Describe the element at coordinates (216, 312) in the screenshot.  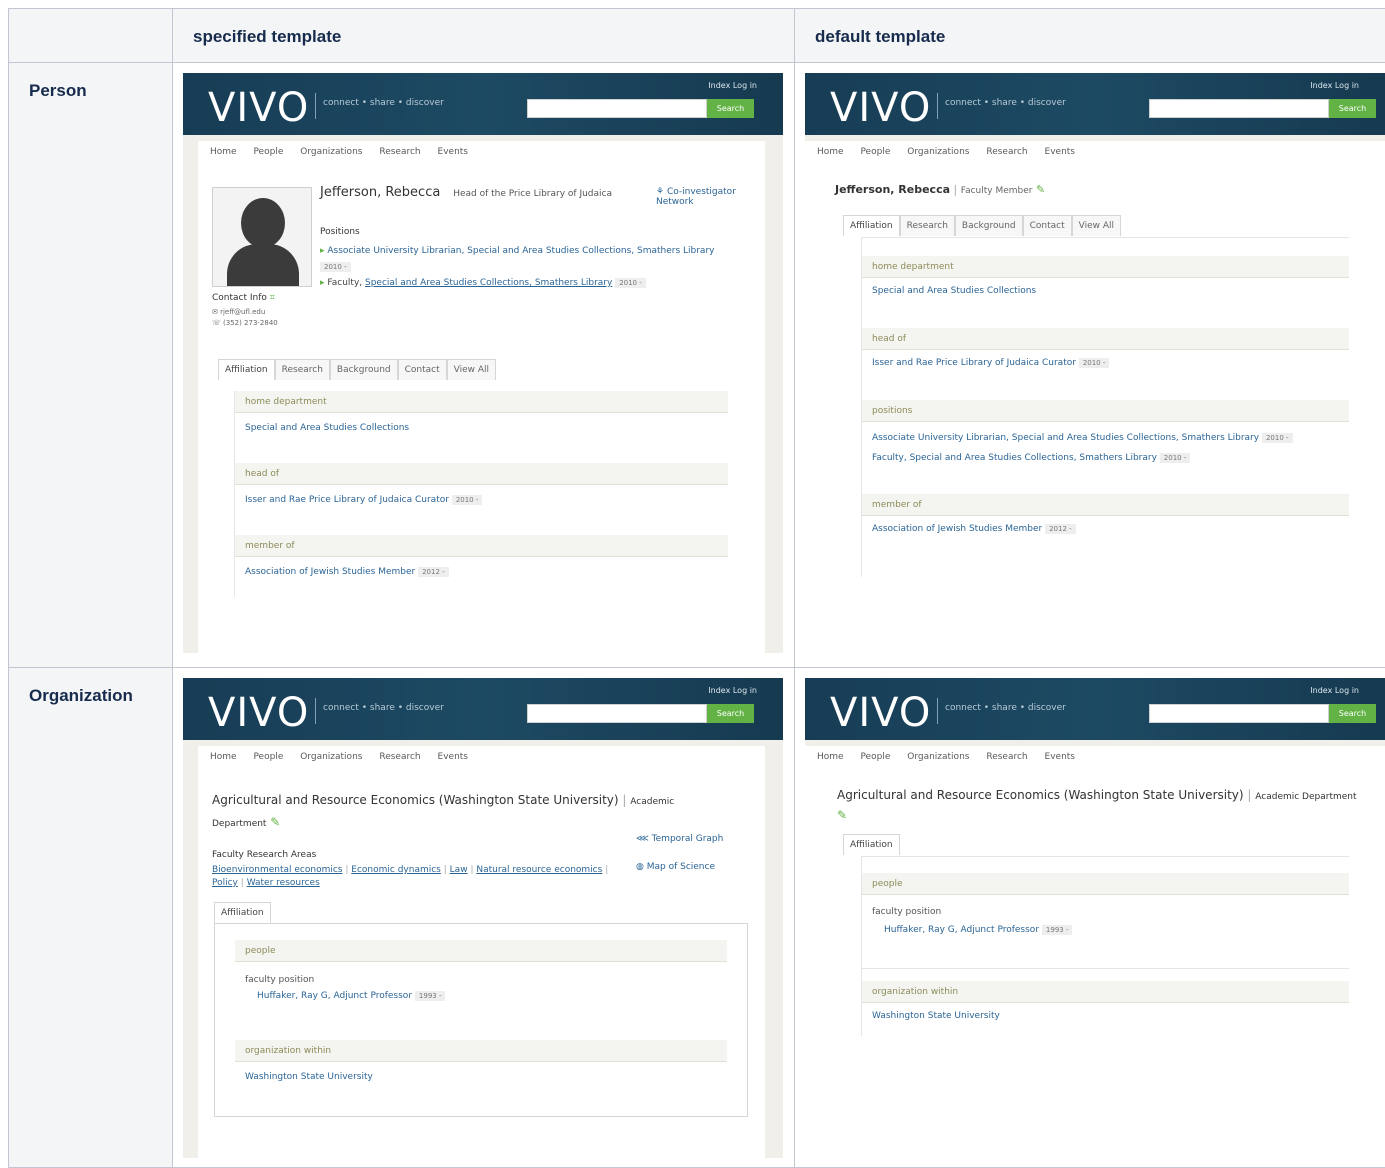
I see `email-icon: ✉` at that location.